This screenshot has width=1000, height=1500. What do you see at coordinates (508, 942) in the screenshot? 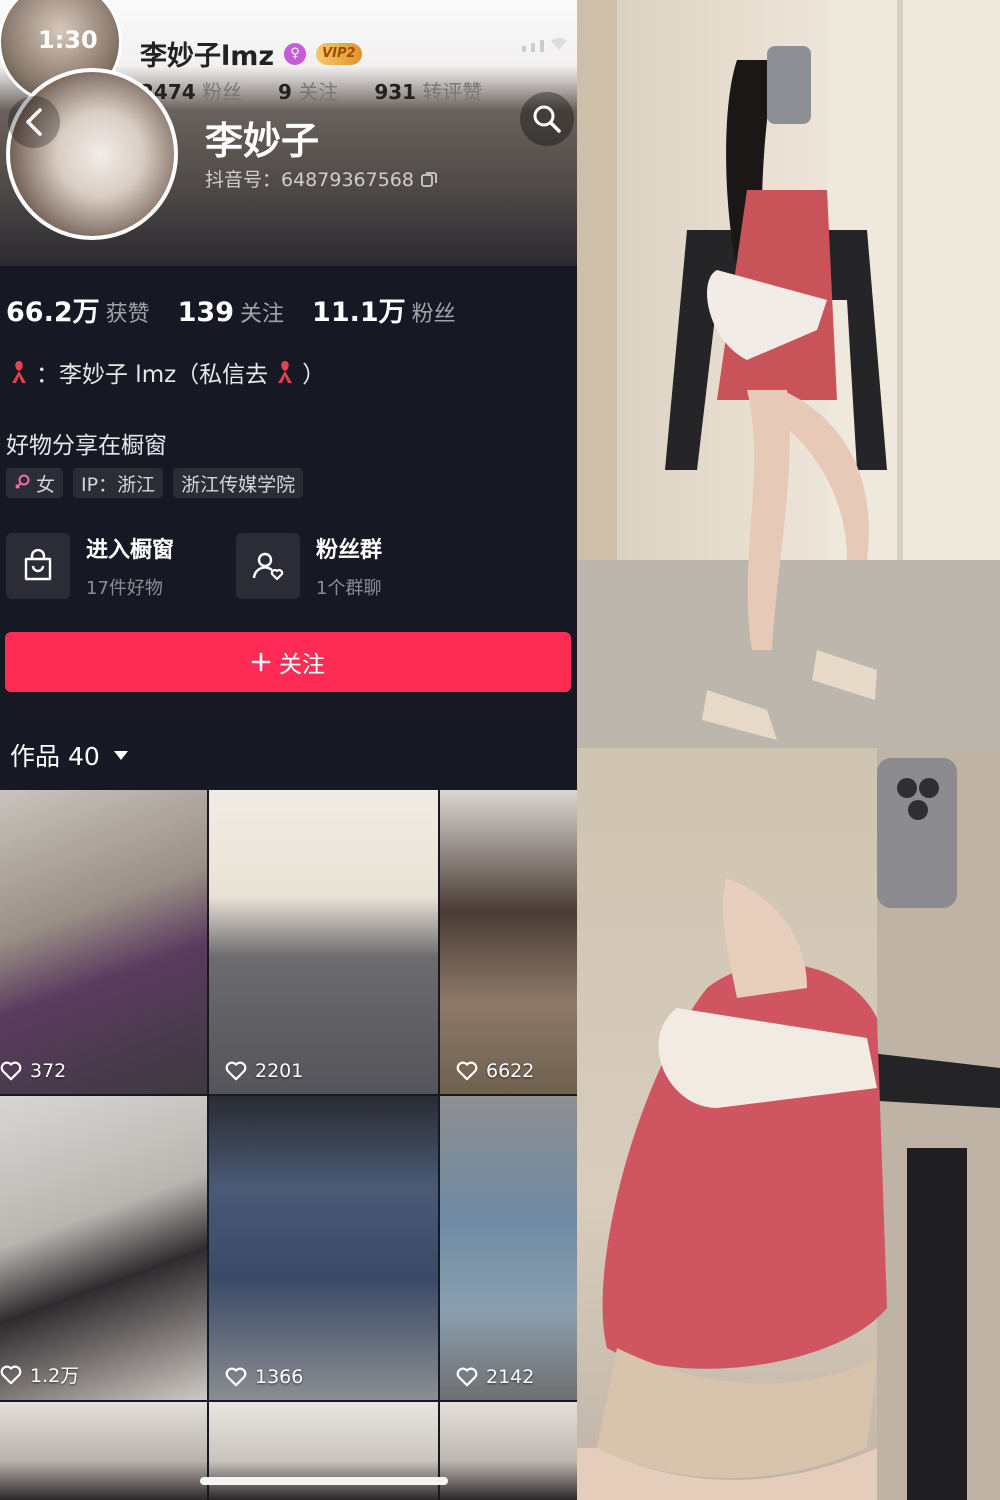
I see `video-thumbnail: 6622` at bounding box center [508, 942].